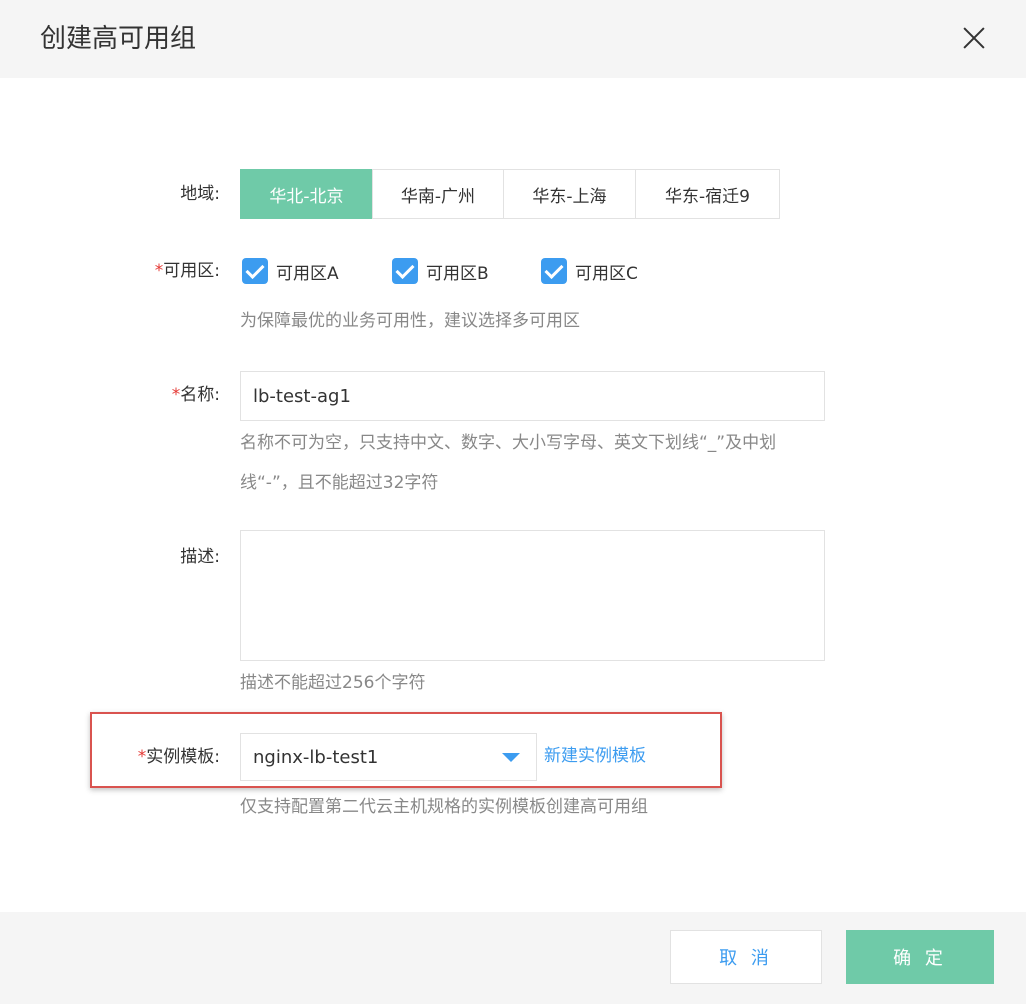  What do you see at coordinates (532, 396) in the screenshot?
I see `name-input` at bounding box center [532, 396].